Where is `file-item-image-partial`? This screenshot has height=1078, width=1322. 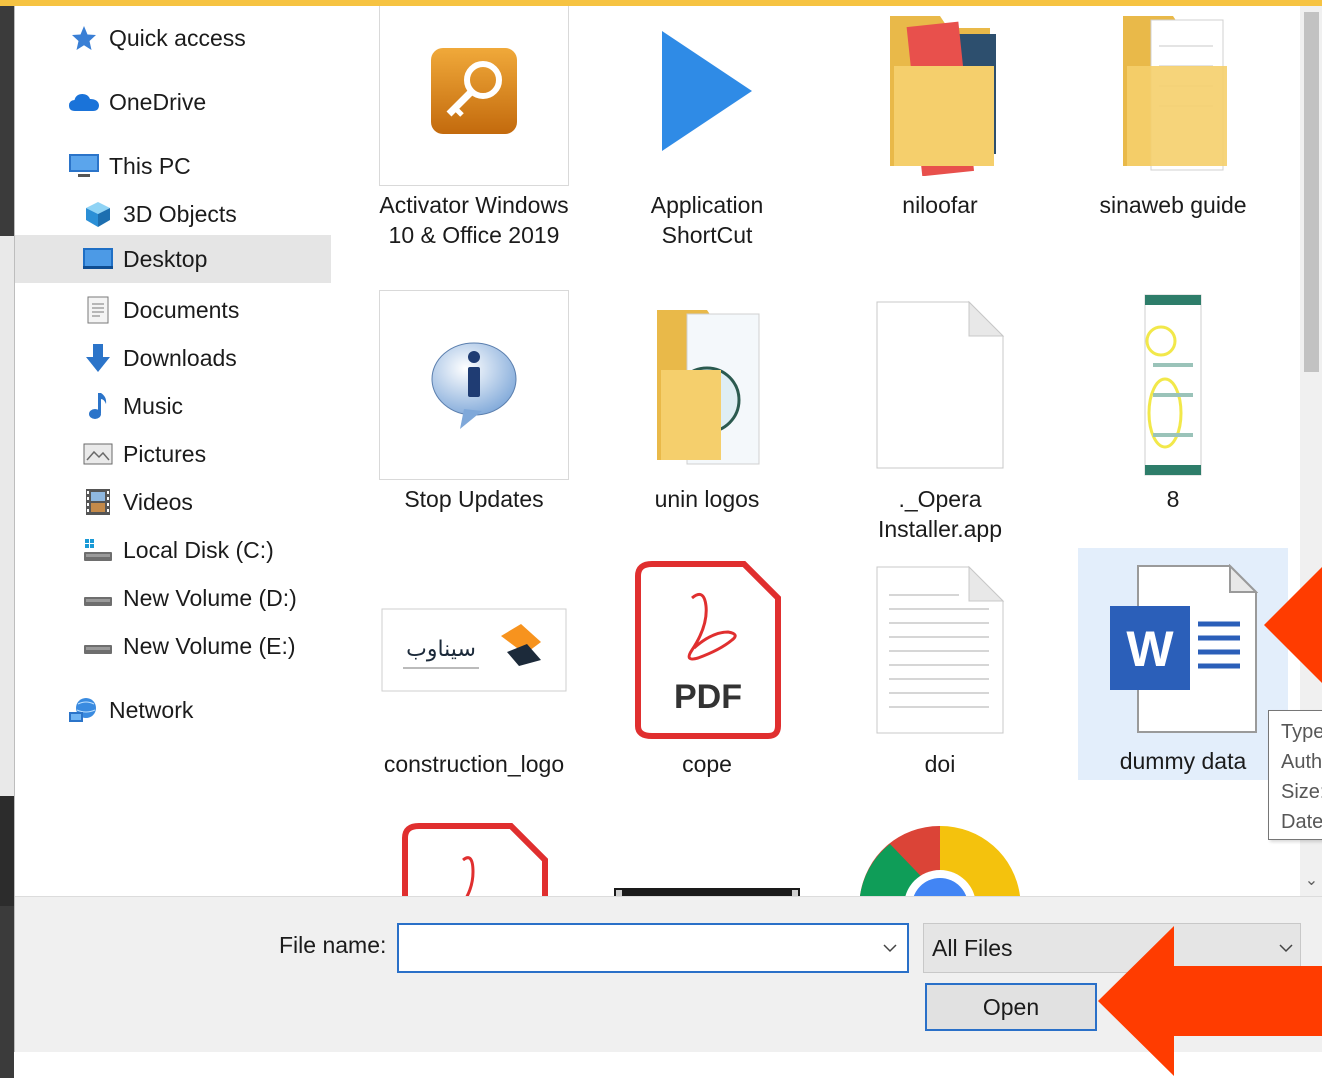
file-item-image-partial is located at coordinates (707, 858).